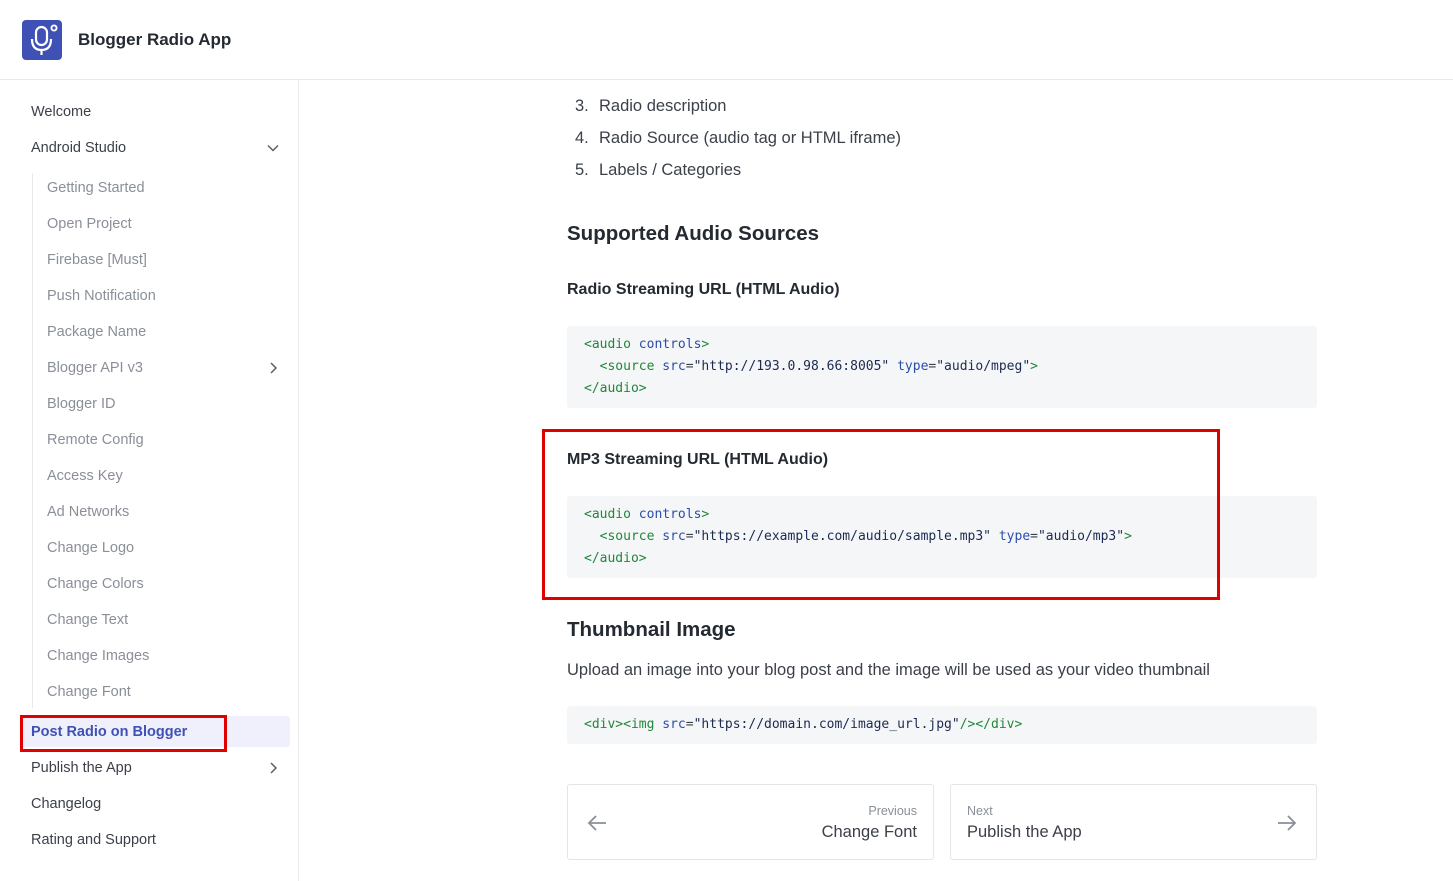 The width and height of the screenshot is (1453, 881). Describe the element at coordinates (651, 106) in the screenshot. I see `list-item: 3. Radio description` at that location.